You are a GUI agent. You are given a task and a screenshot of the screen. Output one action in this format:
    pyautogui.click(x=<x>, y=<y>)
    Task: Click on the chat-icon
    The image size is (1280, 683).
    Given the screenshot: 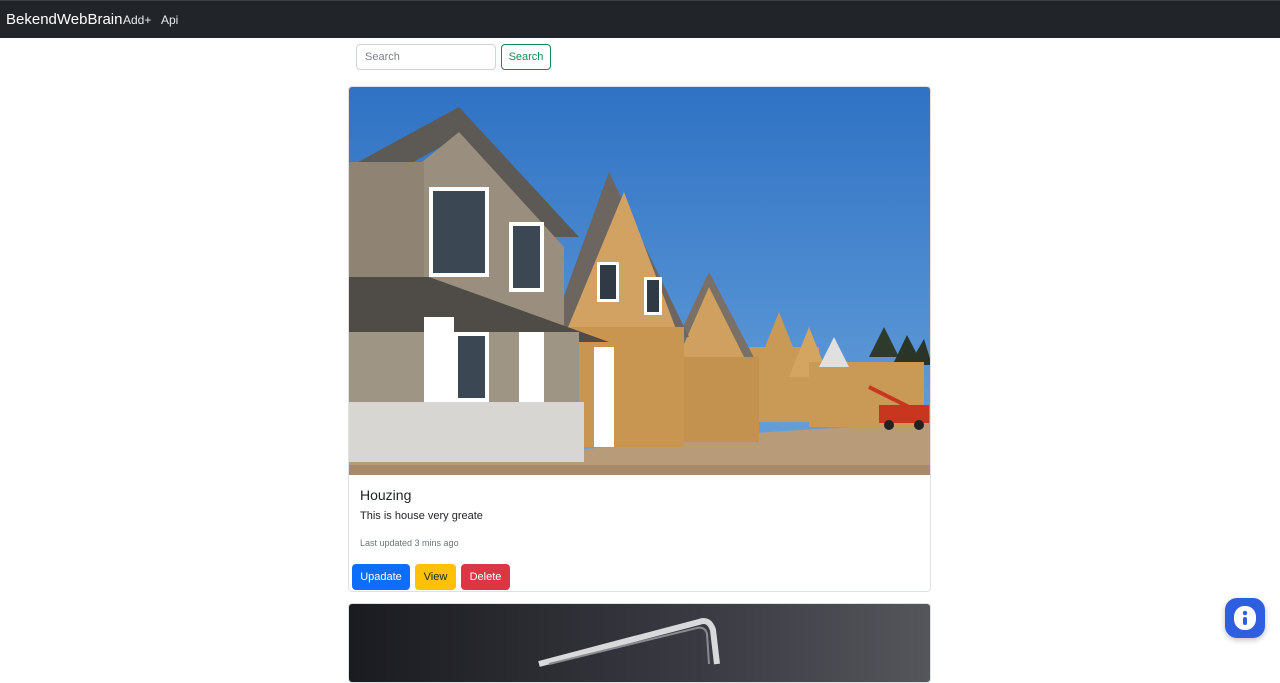 What is the action you would take?
    pyautogui.click(x=1245, y=618)
    